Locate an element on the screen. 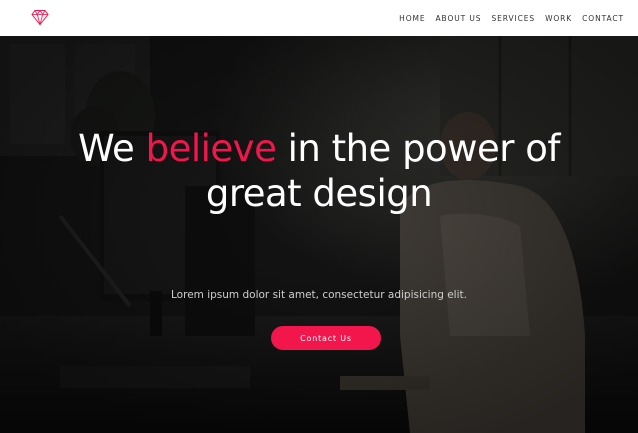 This screenshot has height=433, width=638. navbar: HOME ABOUT US SERVICES WORK CONTACT is located at coordinates (319, 18).